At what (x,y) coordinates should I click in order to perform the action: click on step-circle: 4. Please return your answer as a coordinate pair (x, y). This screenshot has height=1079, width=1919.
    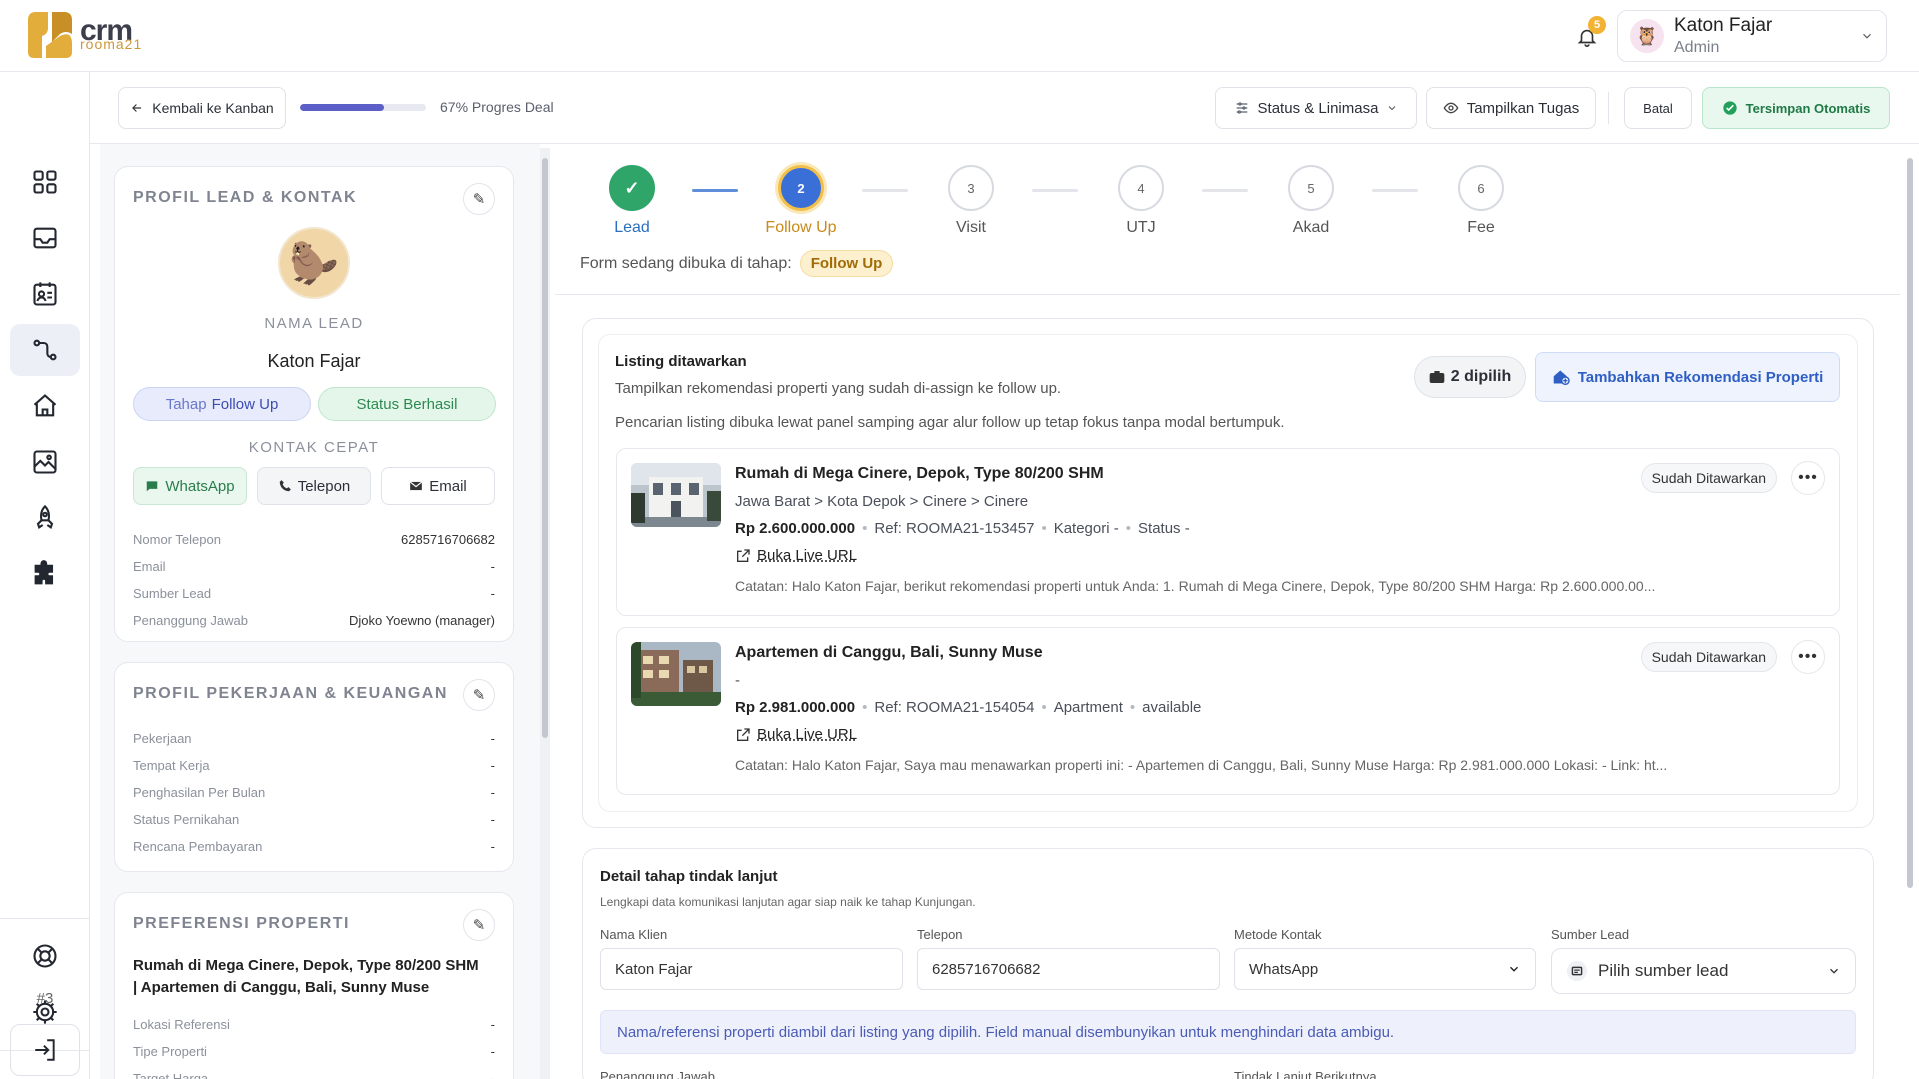
    Looking at the image, I should click on (1141, 188).